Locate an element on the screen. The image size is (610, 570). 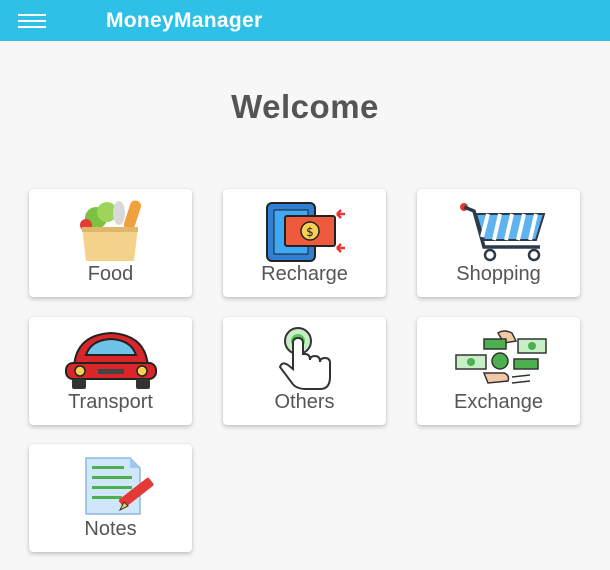
tile-recharge: $ Recharge is located at coordinates (304, 243).